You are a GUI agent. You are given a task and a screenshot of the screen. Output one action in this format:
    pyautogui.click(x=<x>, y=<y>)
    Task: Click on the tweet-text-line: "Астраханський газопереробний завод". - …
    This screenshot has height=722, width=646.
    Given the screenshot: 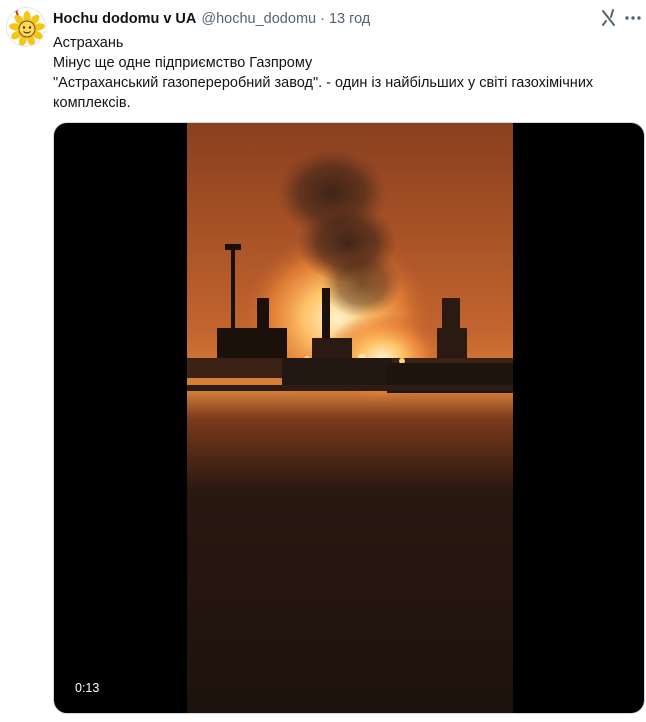 What is the action you would take?
    pyautogui.click(x=323, y=83)
    